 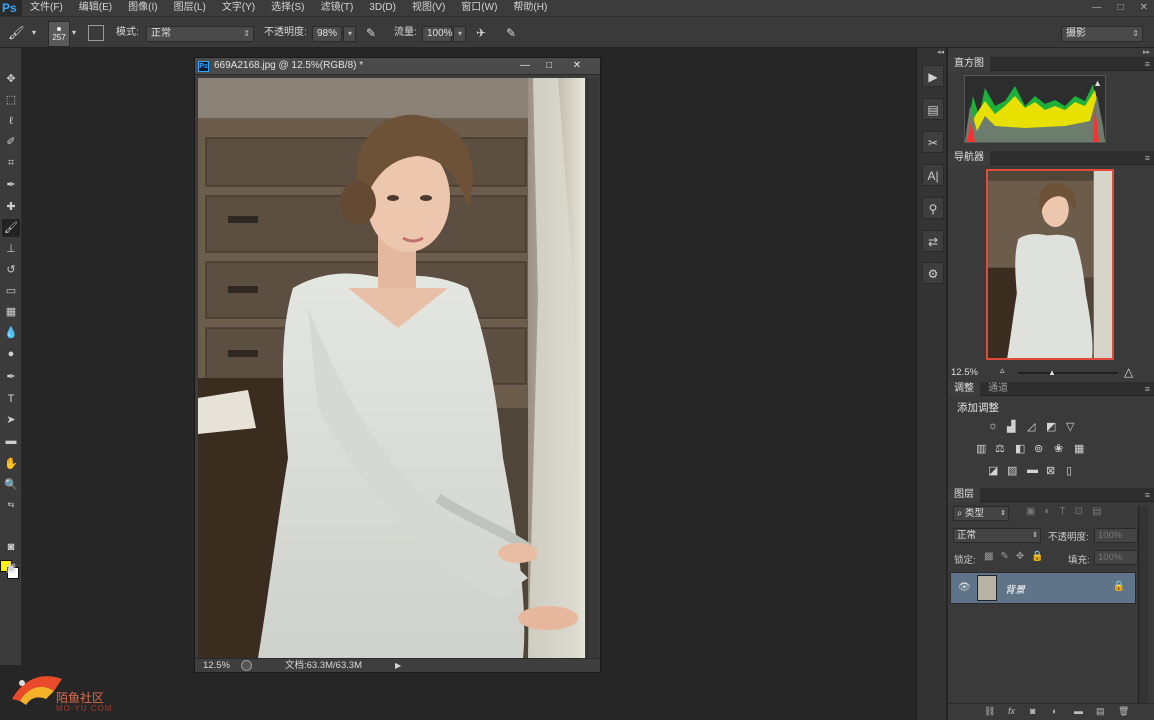 I want to click on pressure-size-icon: ✎, so click(x=511, y=33).